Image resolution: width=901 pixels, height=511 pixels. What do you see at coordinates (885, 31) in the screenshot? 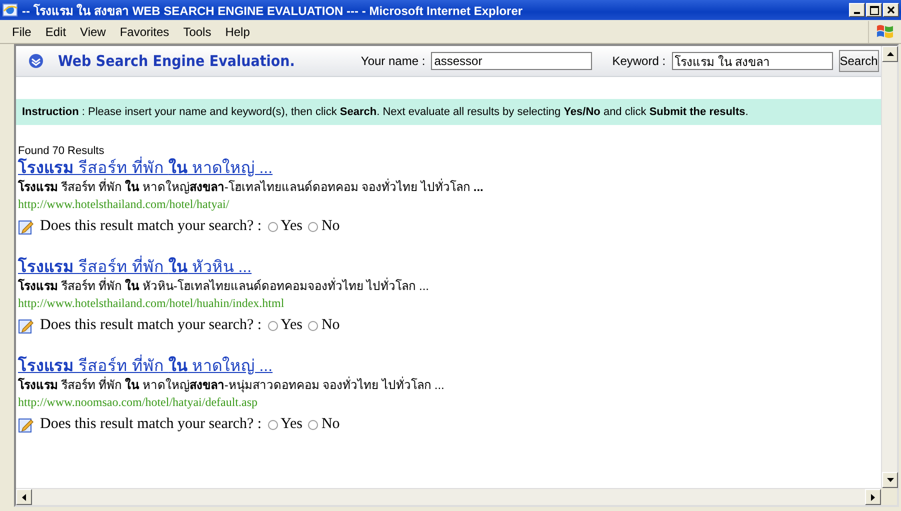
I see `windows-flag-icon` at bounding box center [885, 31].